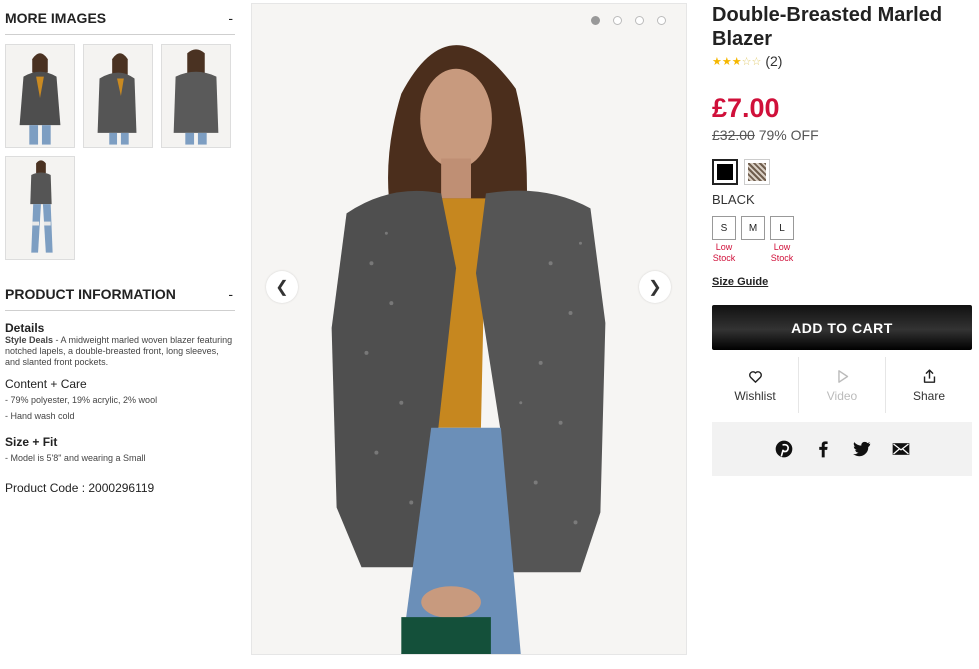 Image resolution: width=979 pixels, height=669 pixels. I want to click on add-to-cart-button: ADD TO CART, so click(842, 327).